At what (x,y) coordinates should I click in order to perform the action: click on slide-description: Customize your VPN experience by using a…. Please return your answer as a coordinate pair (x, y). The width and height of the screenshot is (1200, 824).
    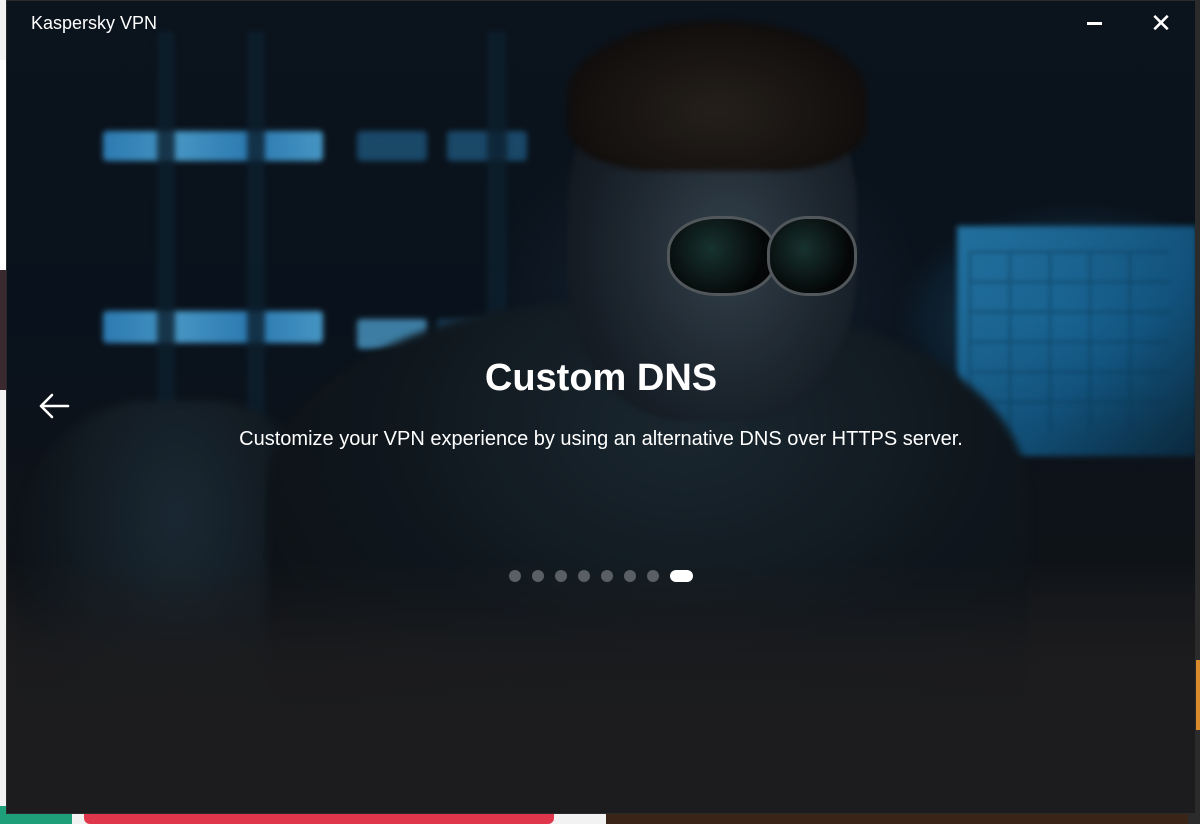
    Looking at the image, I should click on (601, 439).